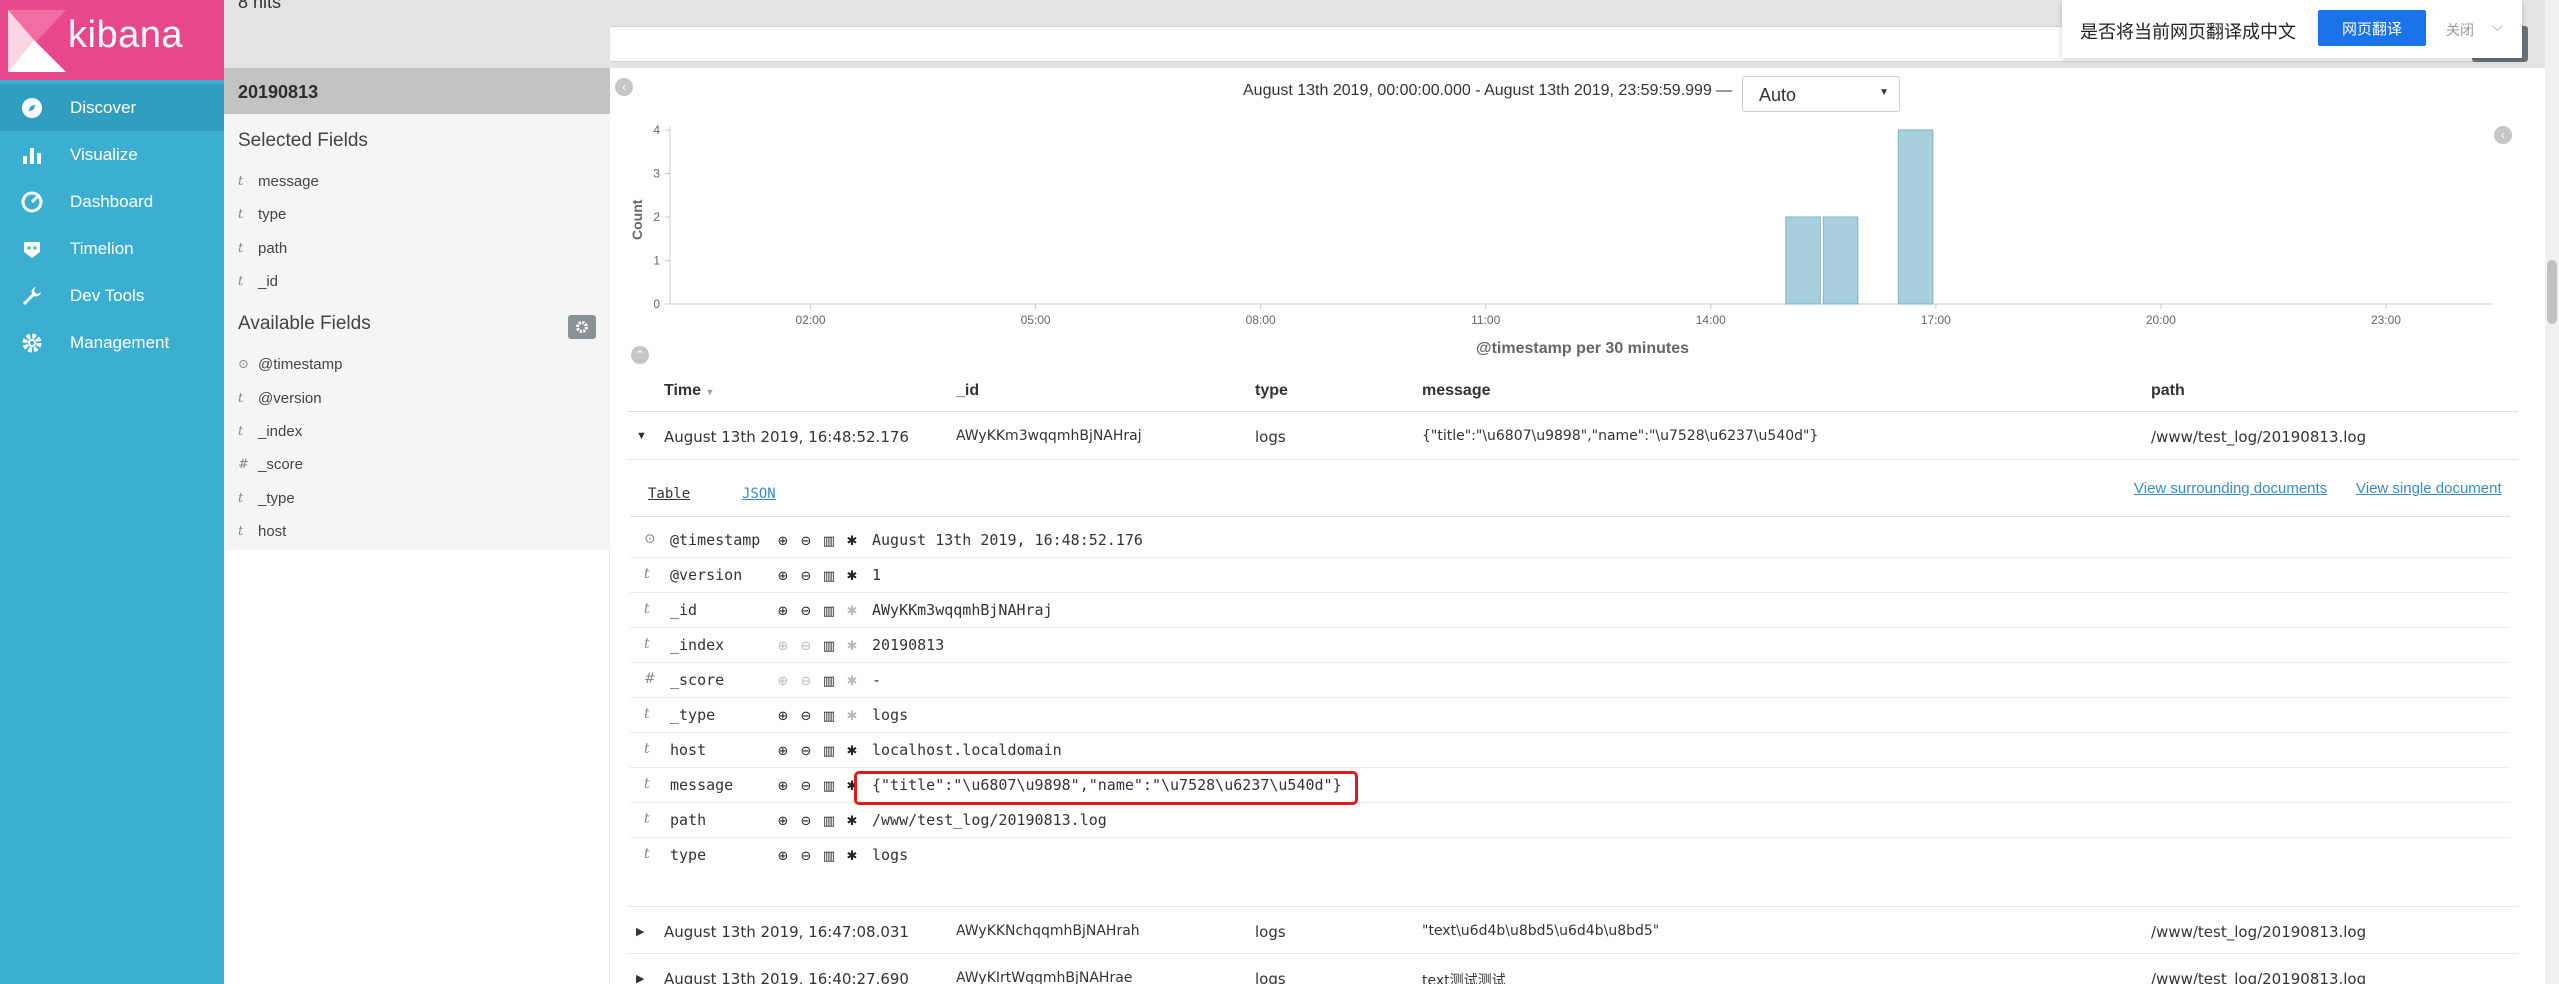 This screenshot has width=2559, height=984. What do you see at coordinates (640, 355) in the screenshot?
I see `toggle-chart-icon: ⌃` at bounding box center [640, 355].